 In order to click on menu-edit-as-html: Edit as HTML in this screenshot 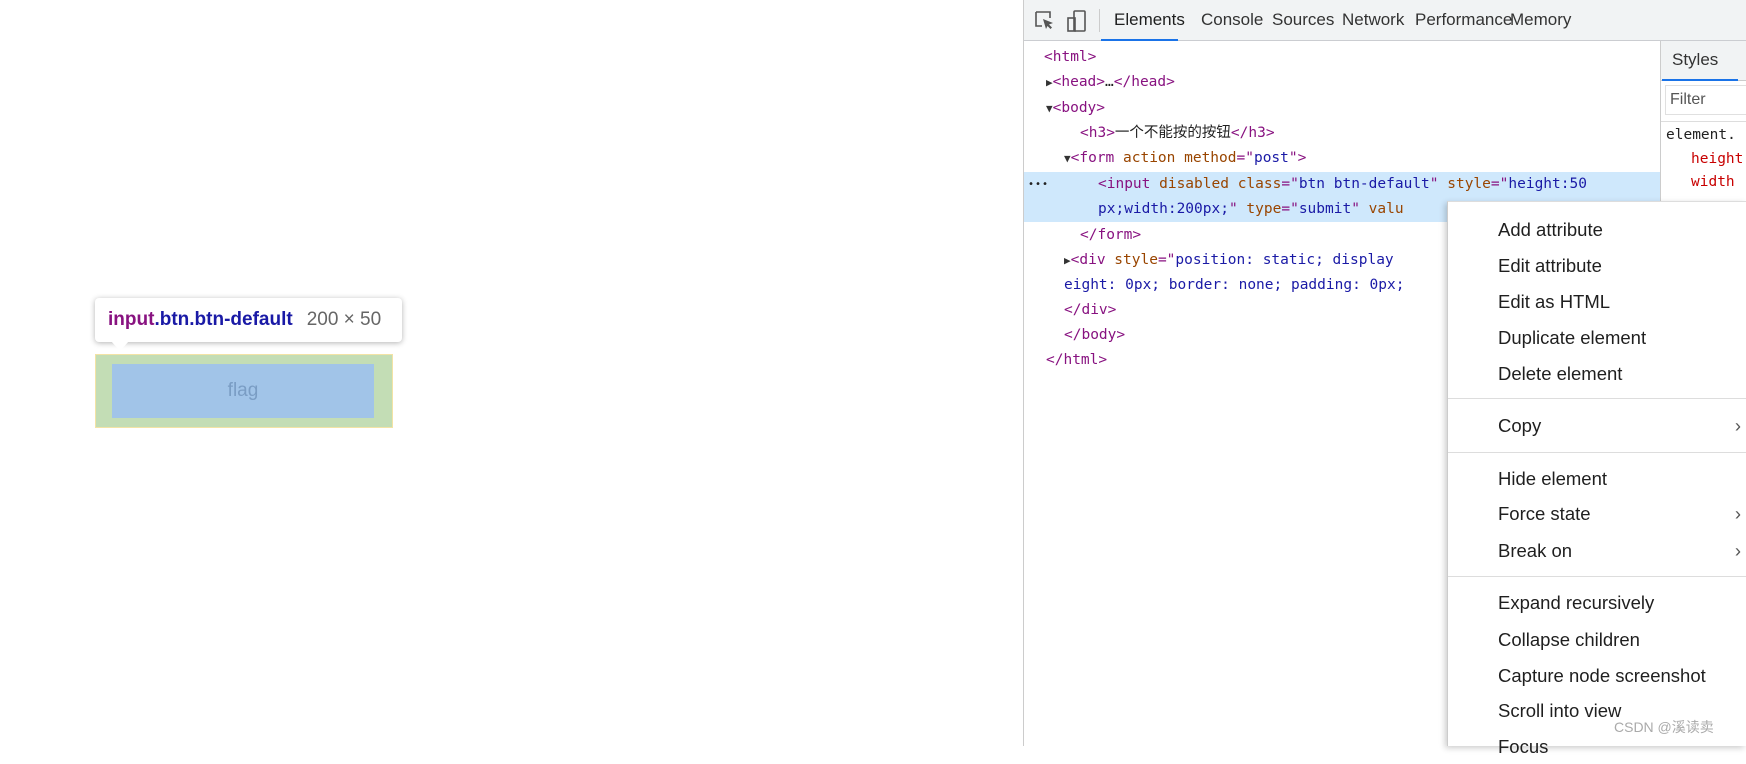, I will do `click(1597, 302)`.